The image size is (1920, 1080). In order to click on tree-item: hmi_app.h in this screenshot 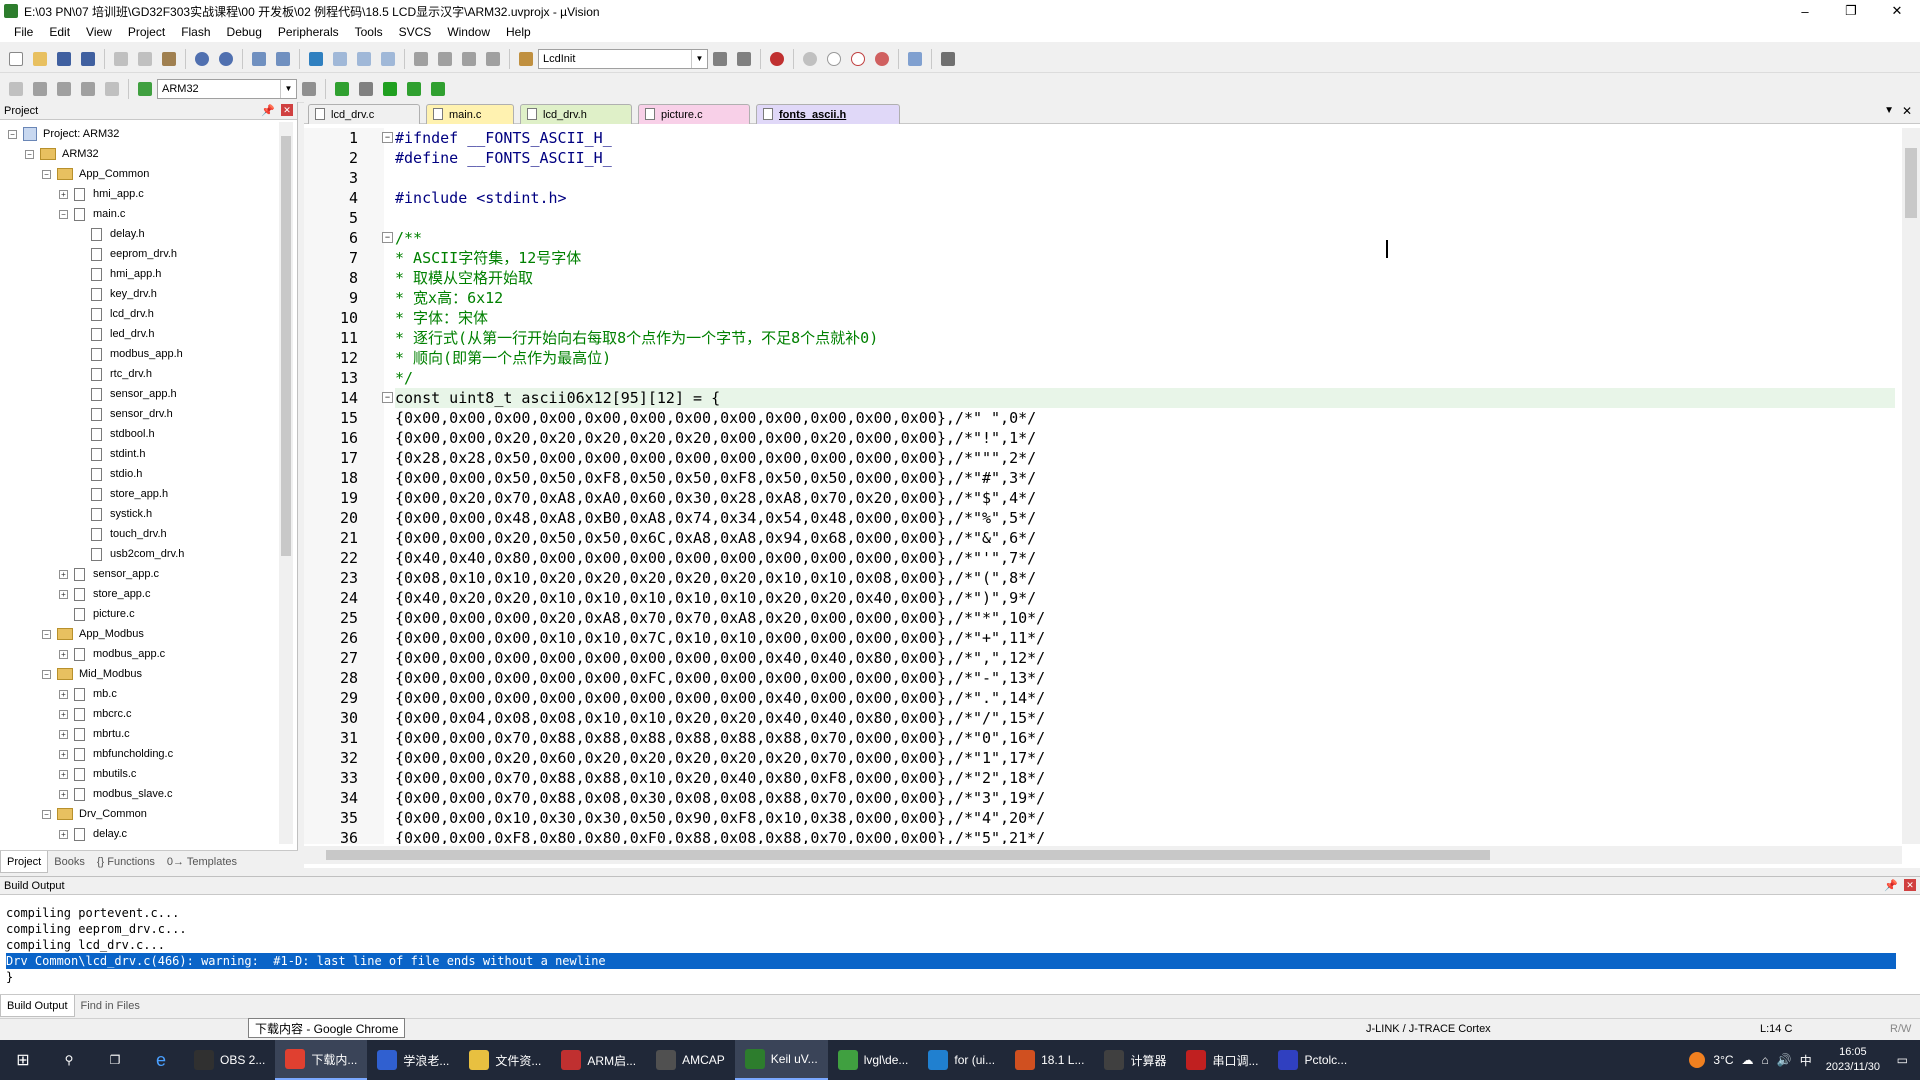, I will do `click(80, 274)`.